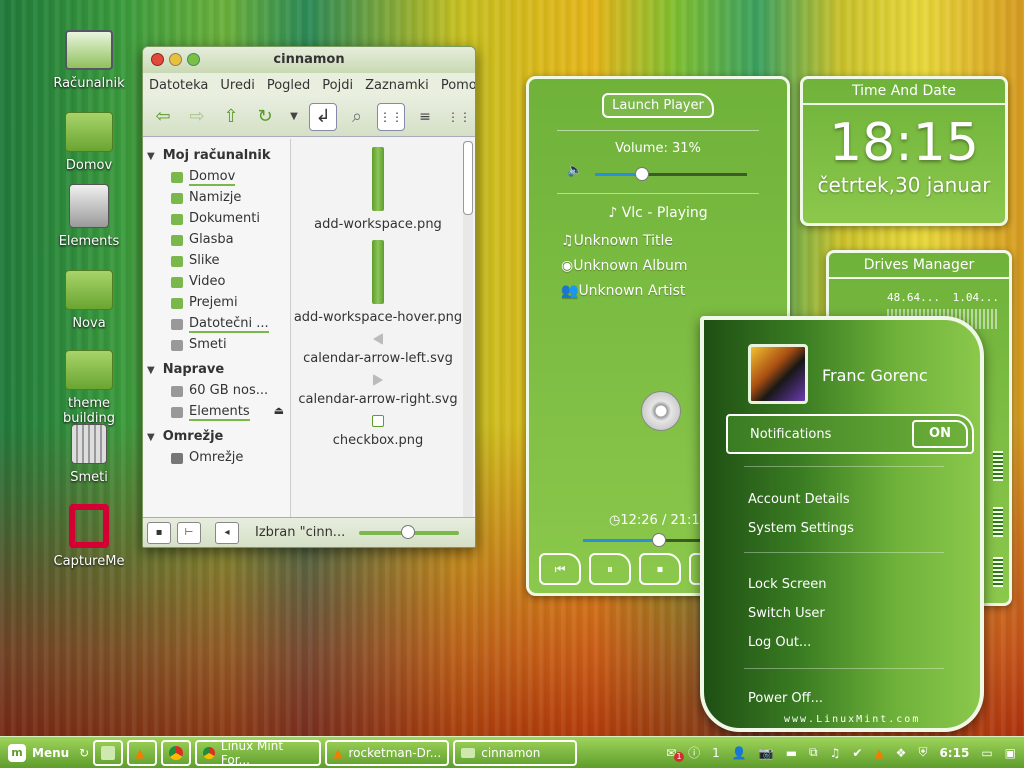 This screenshot has height=768, width=1024. I want to click on menu-item-file: Datoteka, so click(178, 85).